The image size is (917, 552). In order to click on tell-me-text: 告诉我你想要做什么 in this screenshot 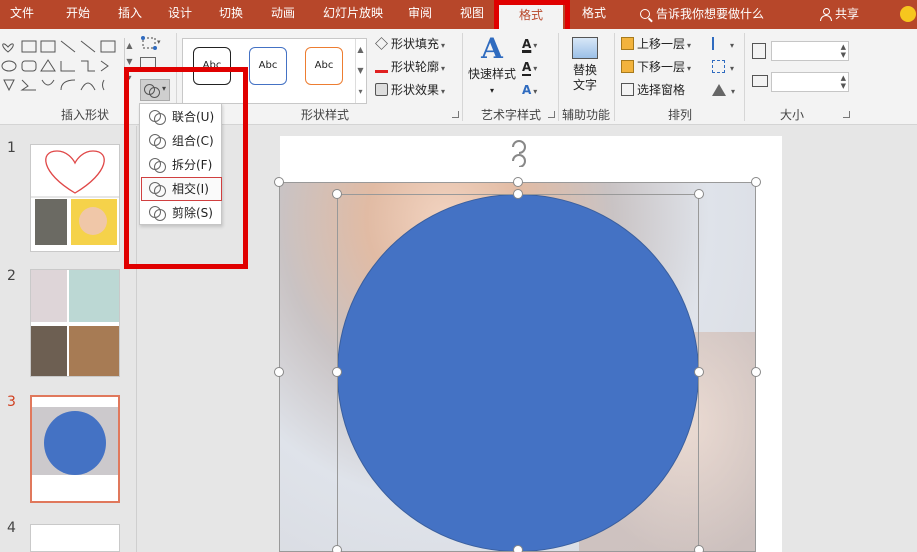, I will do `click(710, 14)`.